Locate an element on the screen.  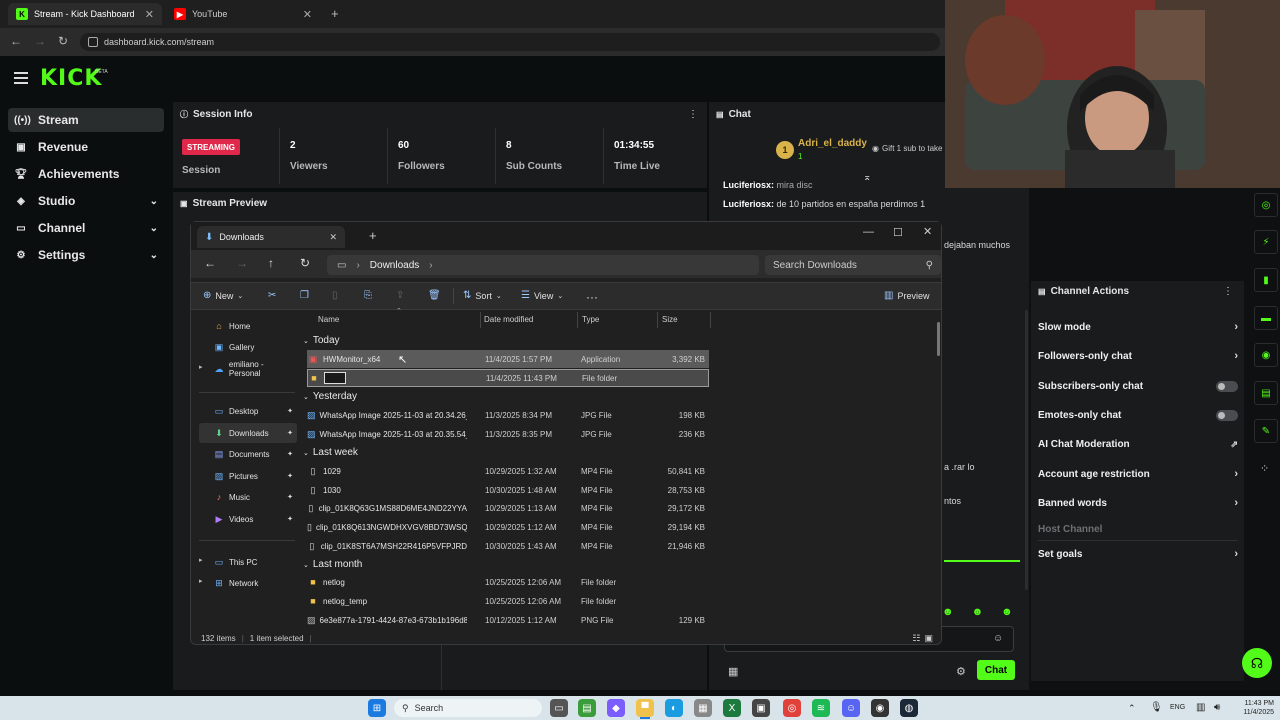
rail-camera-icon: ◎ is located at coordinates (1266, 205).